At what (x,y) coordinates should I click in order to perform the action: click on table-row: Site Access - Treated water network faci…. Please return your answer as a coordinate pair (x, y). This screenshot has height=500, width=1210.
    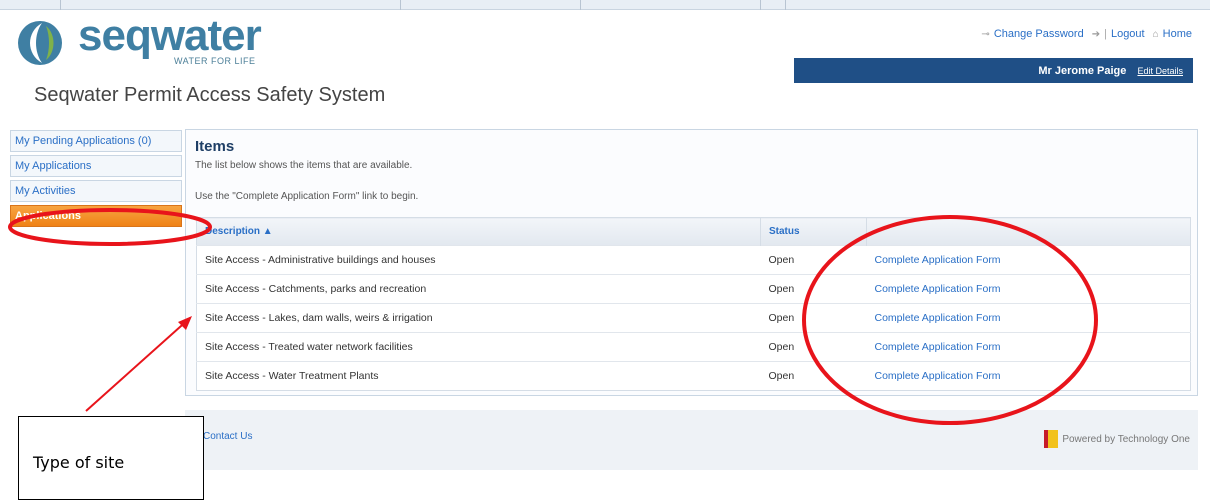
    Looking at the image, I should click on (693, 347).